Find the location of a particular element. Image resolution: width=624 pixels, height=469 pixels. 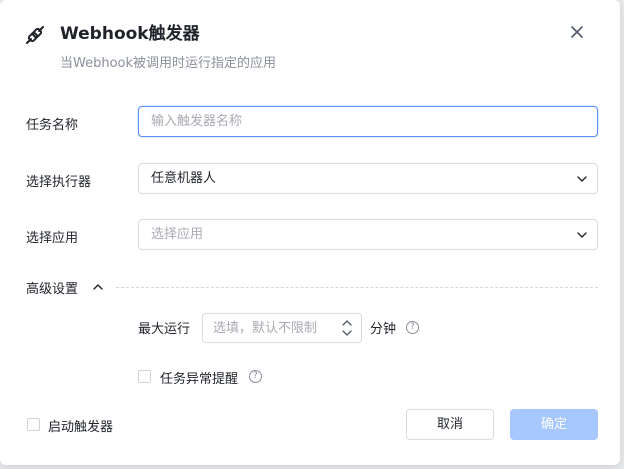

confirm-button: 确定 is located at coordinates (554, 424).